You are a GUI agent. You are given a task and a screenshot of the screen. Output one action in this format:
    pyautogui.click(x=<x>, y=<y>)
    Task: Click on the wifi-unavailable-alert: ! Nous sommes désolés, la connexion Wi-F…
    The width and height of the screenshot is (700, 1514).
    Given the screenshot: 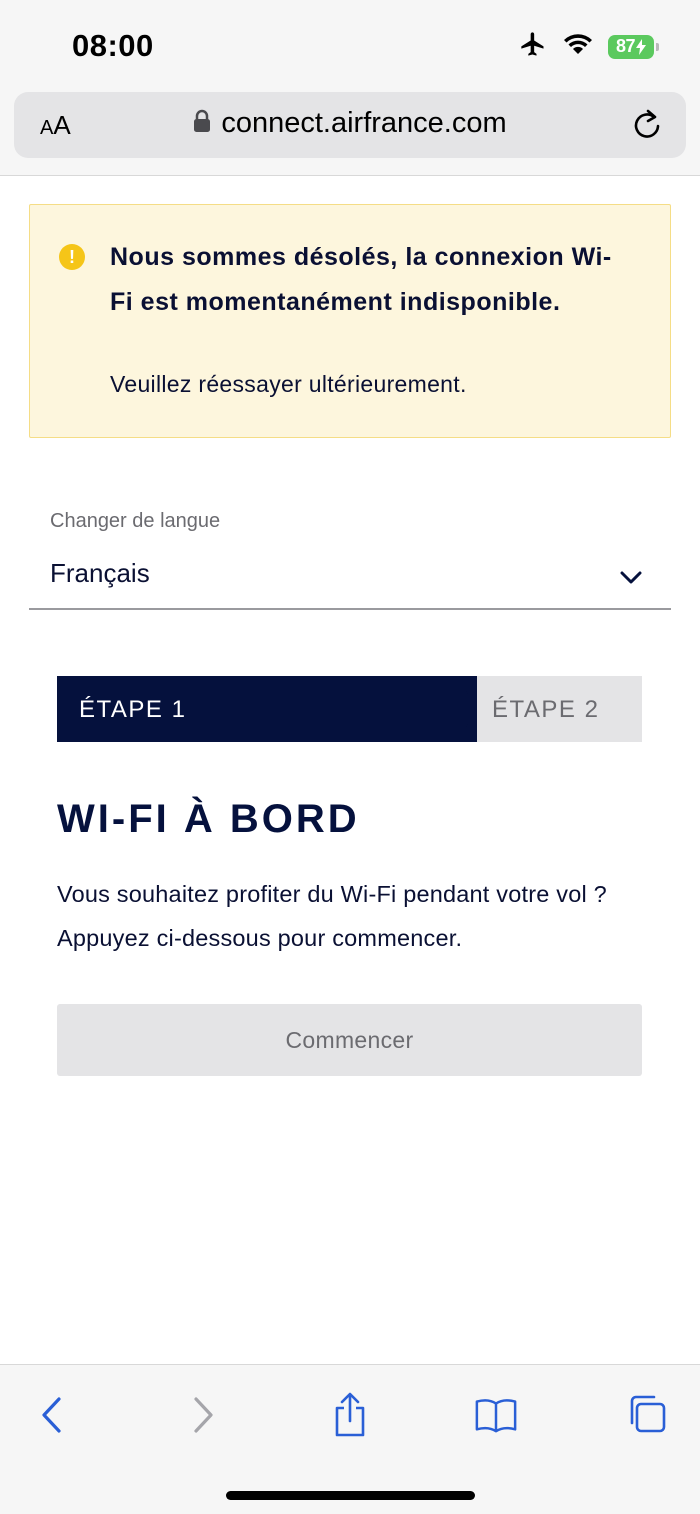 What is the action you would take?
    pyautogui.click(x=350, y=321)
    